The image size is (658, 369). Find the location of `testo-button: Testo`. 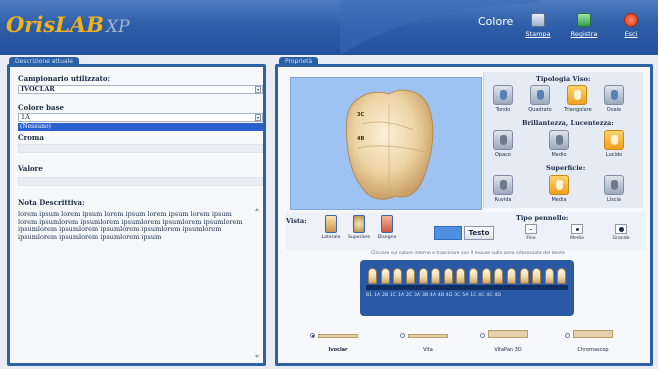

testo-button: Testo is located at coordinates (479, 233).